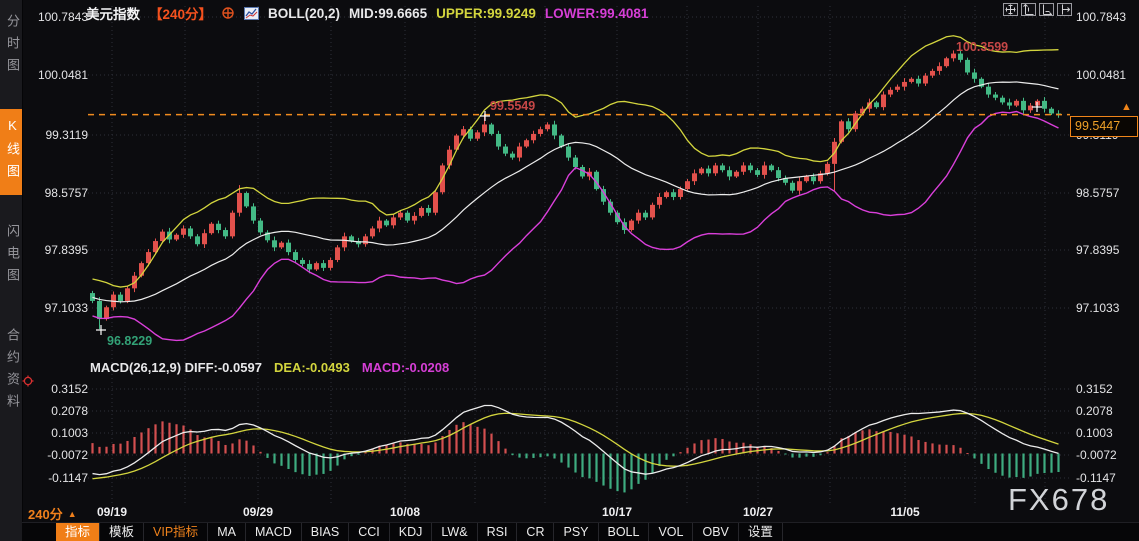  I want to click on fit-vertical-axis-icon, so click(1028, 9).